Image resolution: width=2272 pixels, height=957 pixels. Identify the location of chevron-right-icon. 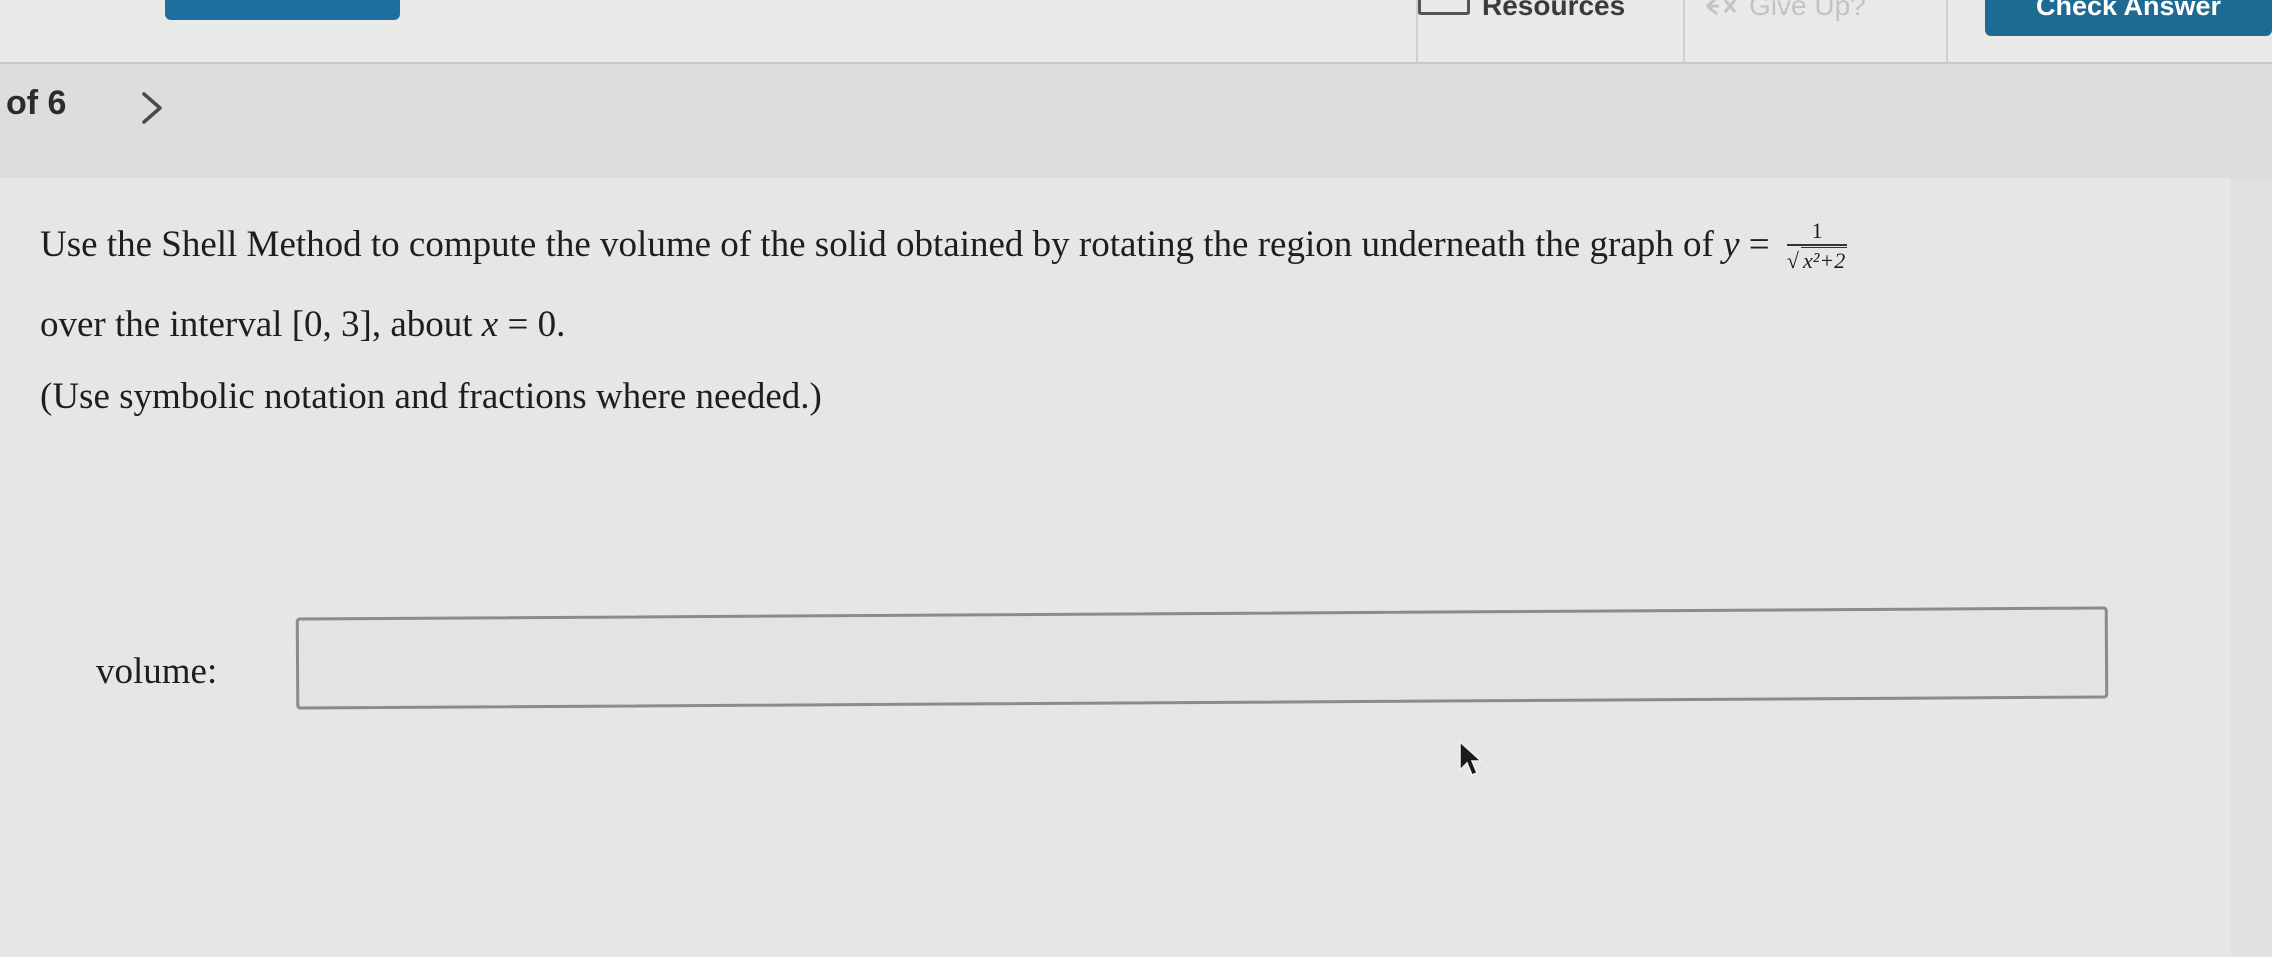
(153, 108).